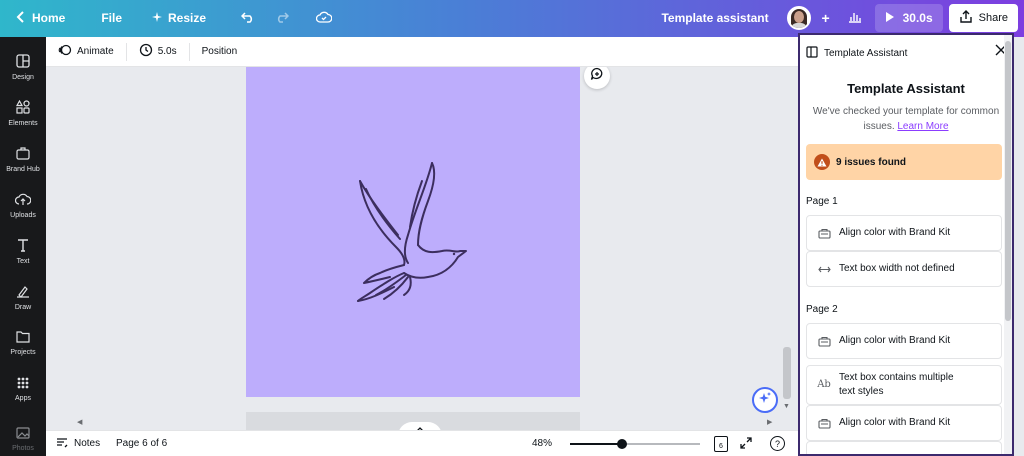  I want to click on sparkles-icon, so click(765, 400).